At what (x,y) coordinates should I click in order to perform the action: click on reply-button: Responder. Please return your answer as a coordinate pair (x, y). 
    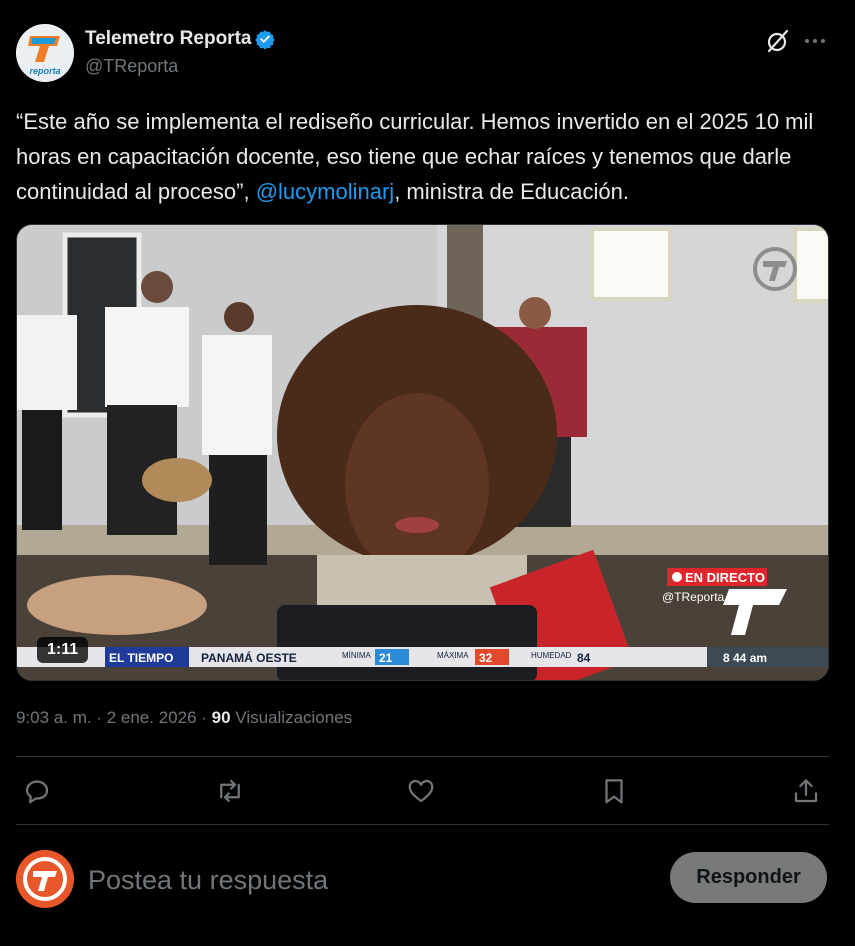
    Looking at the image, I should click on (748, 877).